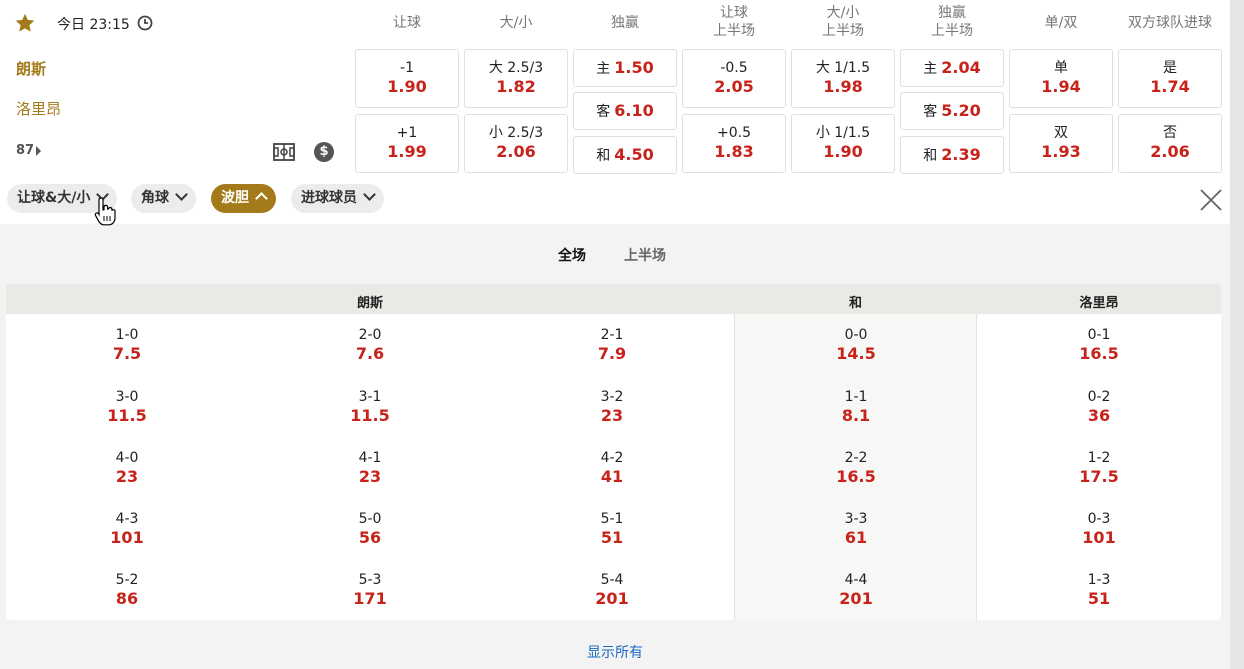  Describe the element at coordinates (284, 152) in the screenshot. I see `pitch-icon` at that location.